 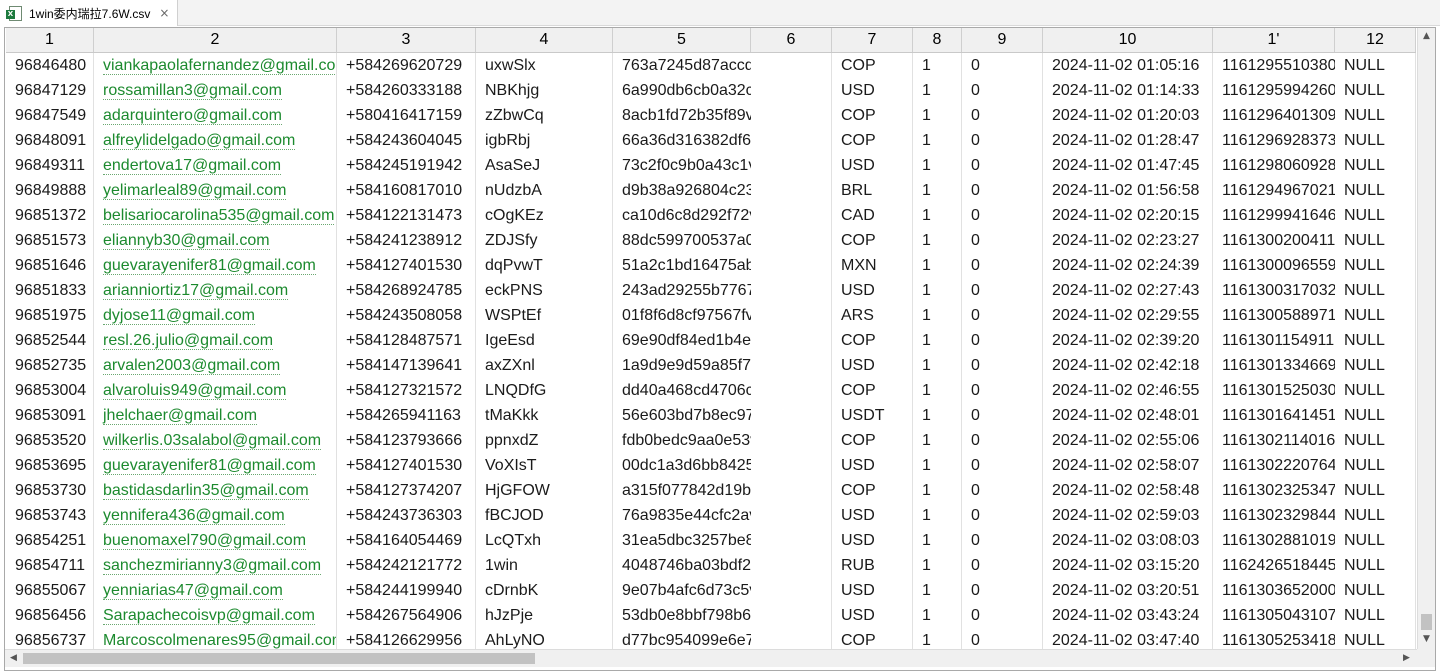 What do you see at coordinates (544, 415) in the screenshot?
I see `table-cell: tMaKkk` at bounding box center [544, 415].